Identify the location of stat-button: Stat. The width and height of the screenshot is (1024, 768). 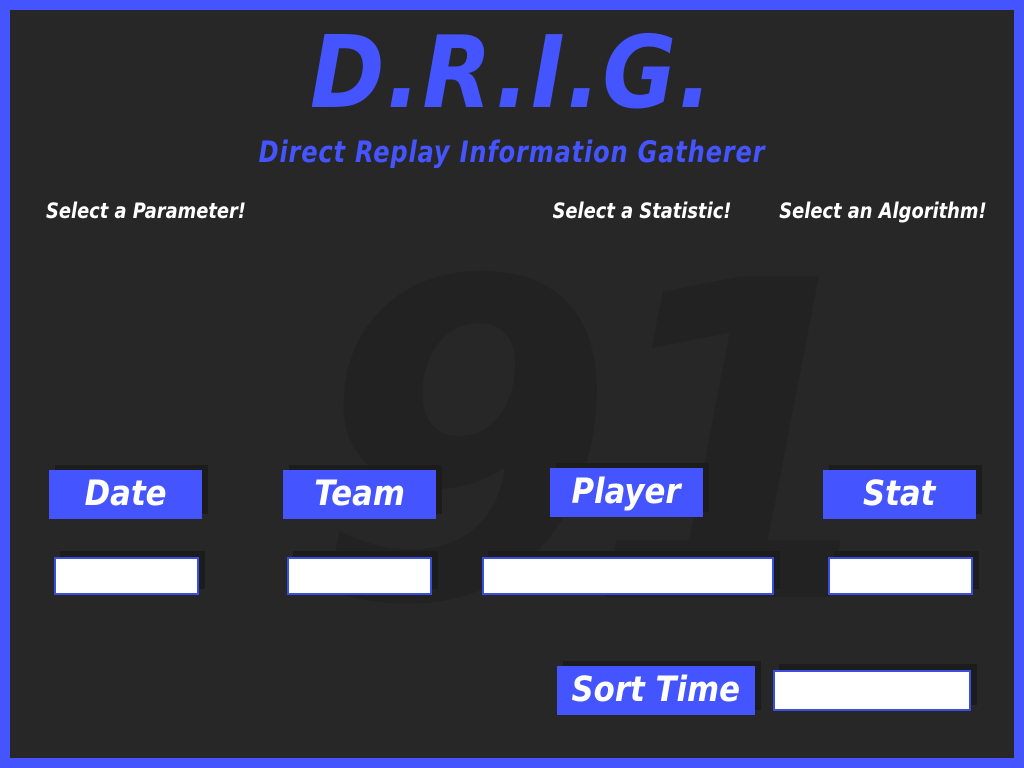
(899, 494).